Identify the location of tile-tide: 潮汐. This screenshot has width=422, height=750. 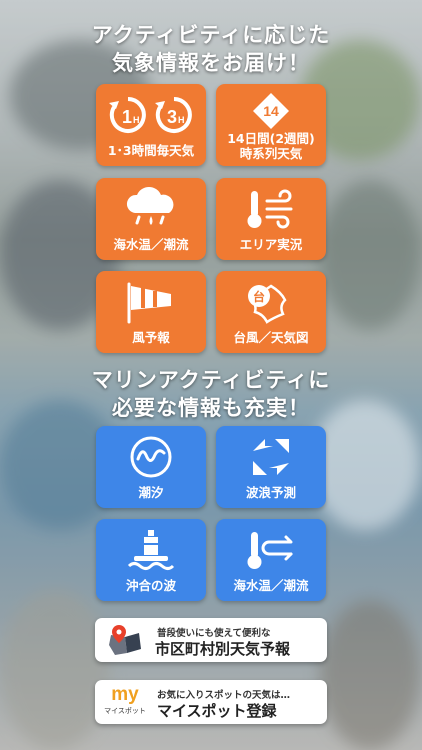
(151, 467).